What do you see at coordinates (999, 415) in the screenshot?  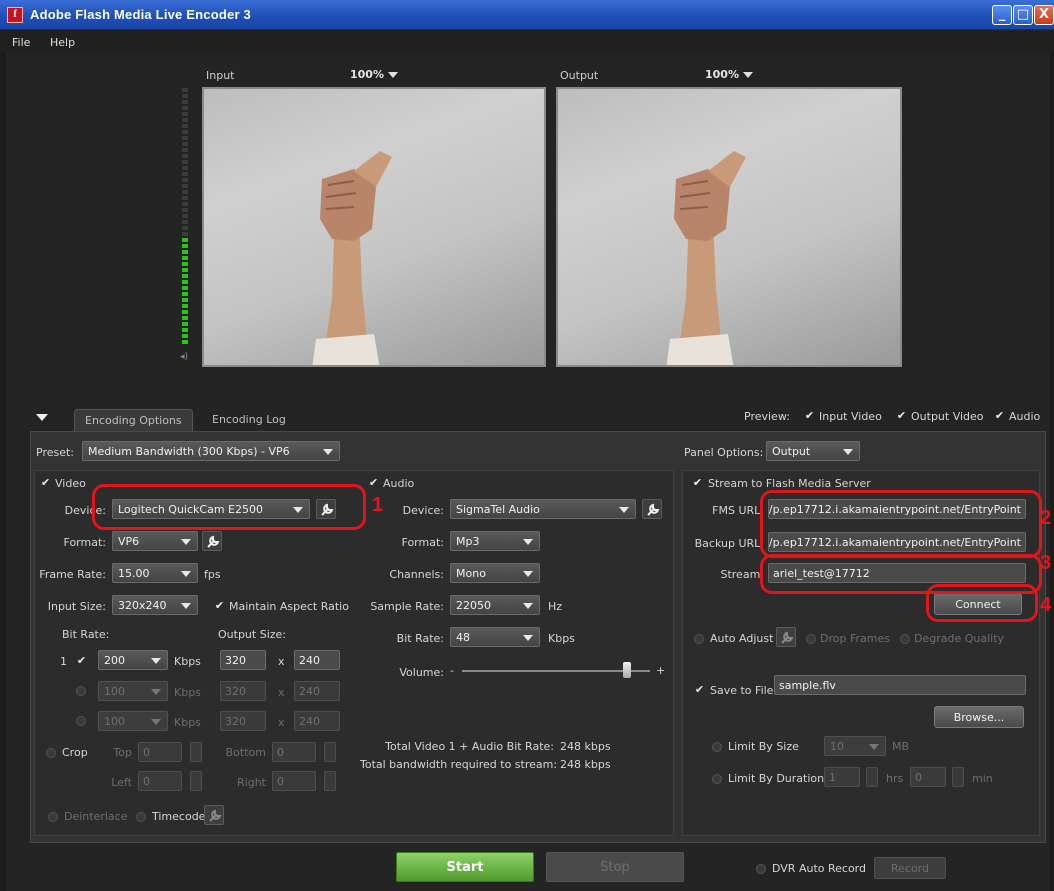 I see `audio-preview-checkbox: ✔` at bounding box center [999, 415].